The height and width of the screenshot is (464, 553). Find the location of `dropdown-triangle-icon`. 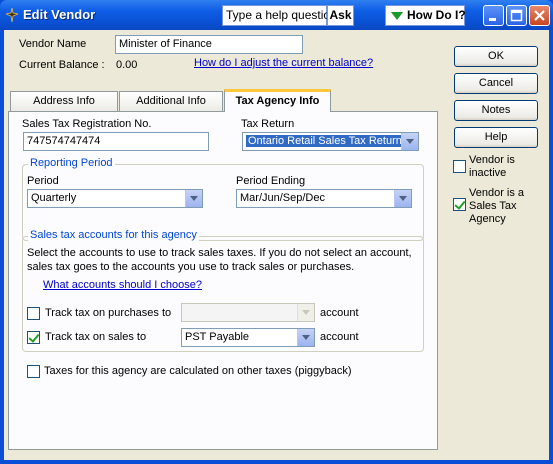

dropdown-triangle-icon is located at coordinates (397, 16).